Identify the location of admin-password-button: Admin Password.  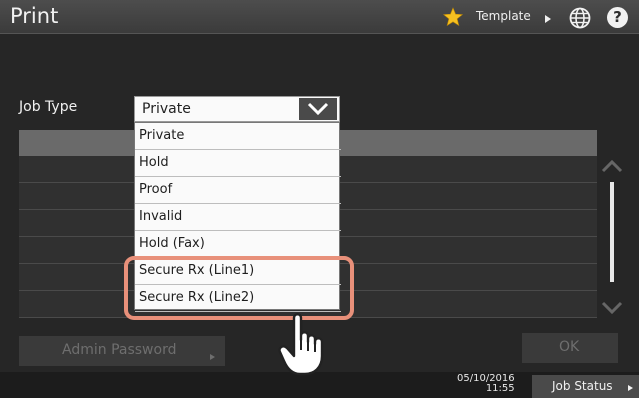
(122, 351).